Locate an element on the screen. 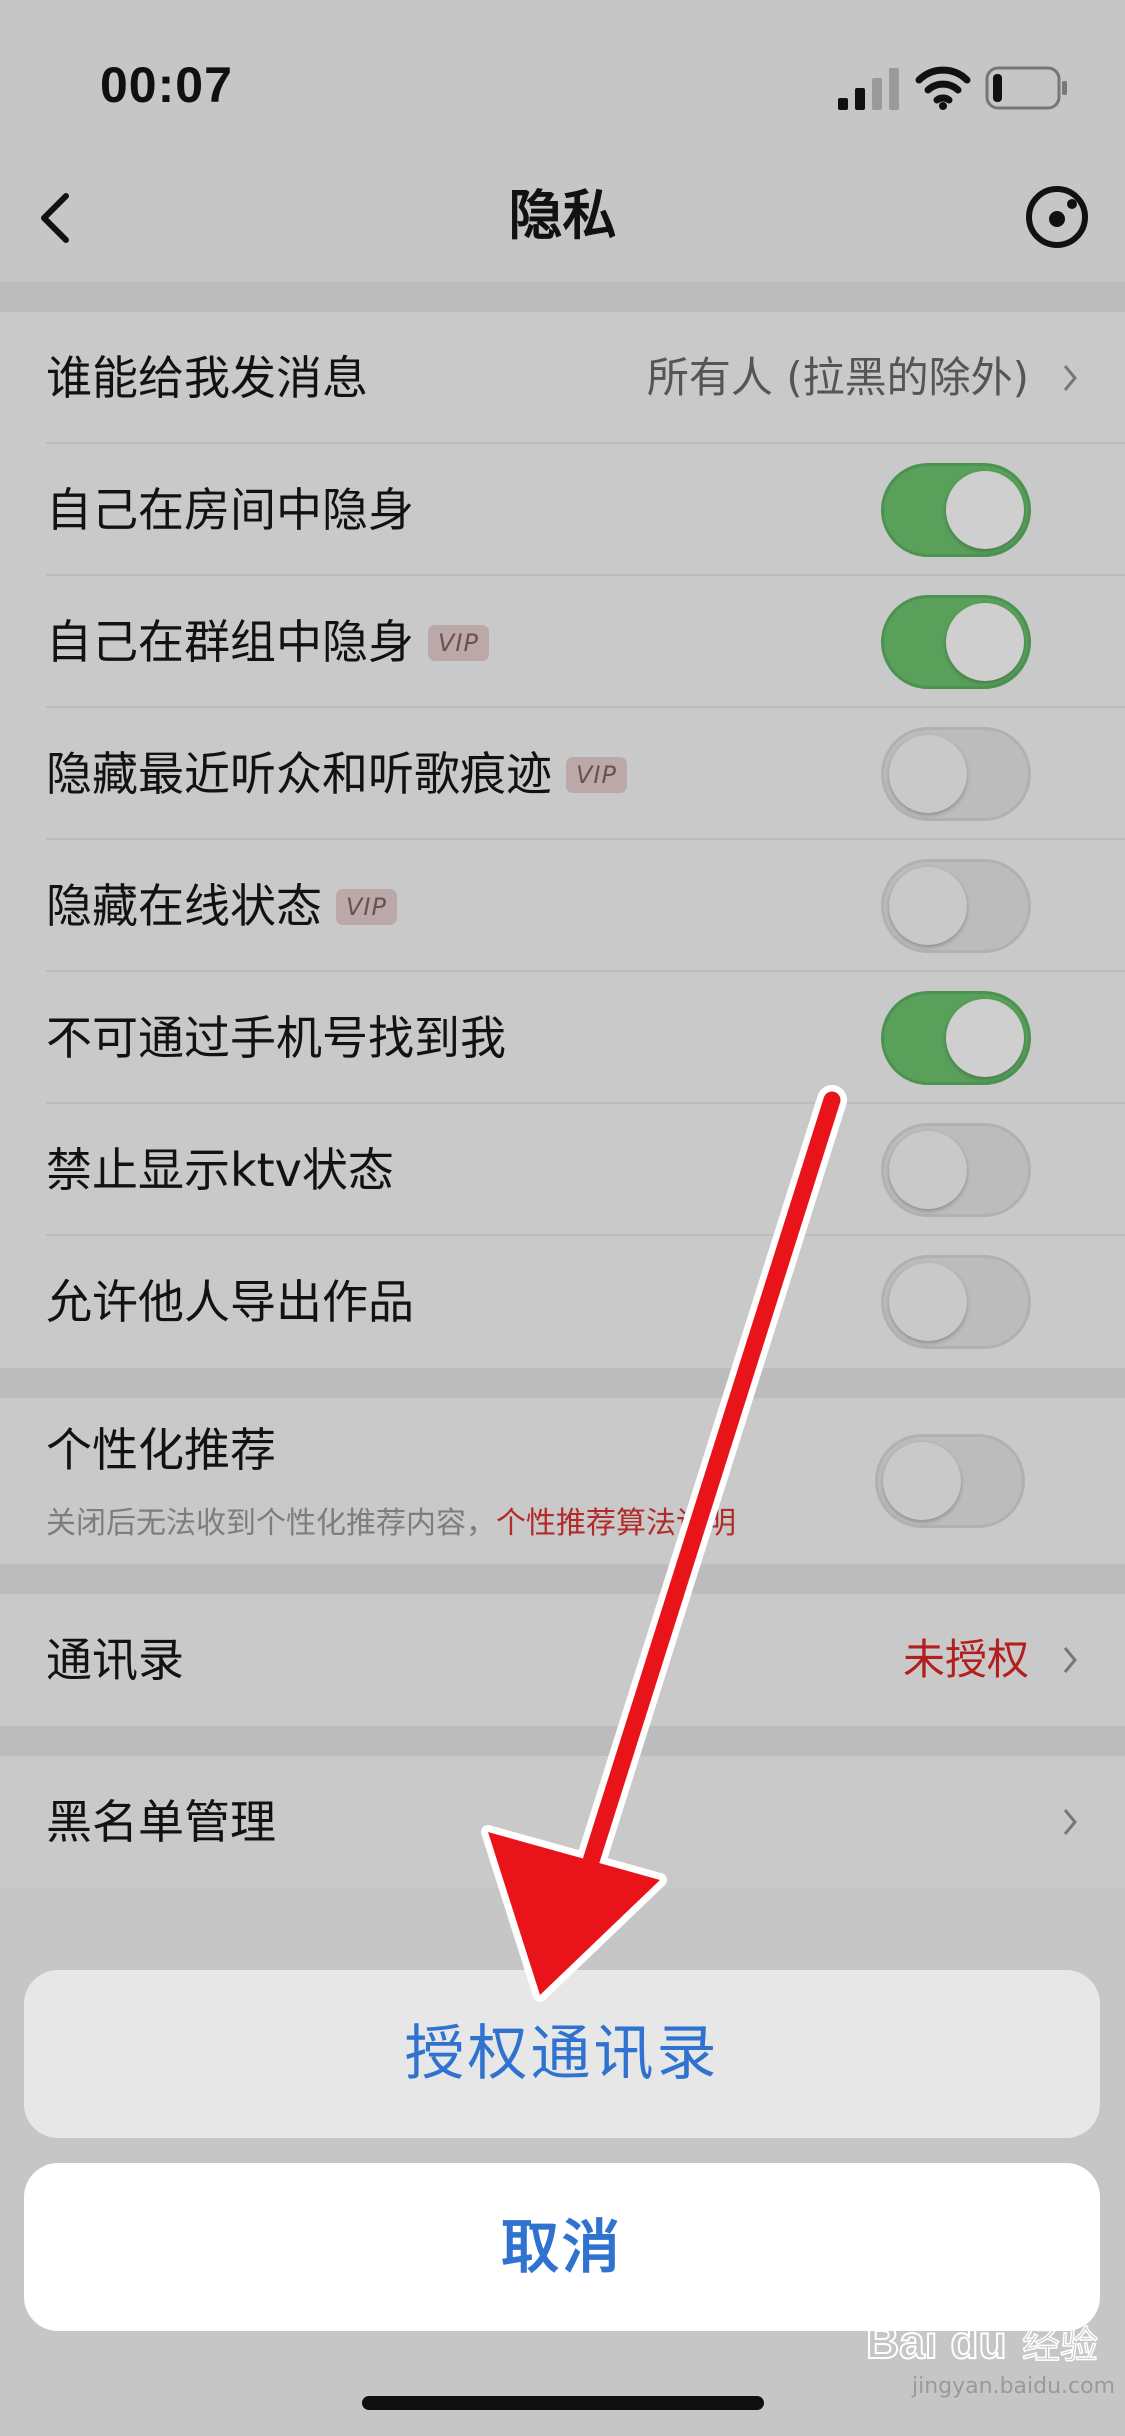 This screenshot has width=1125, height=2436. annotation-arrow is located at coordinates (664, 1543).